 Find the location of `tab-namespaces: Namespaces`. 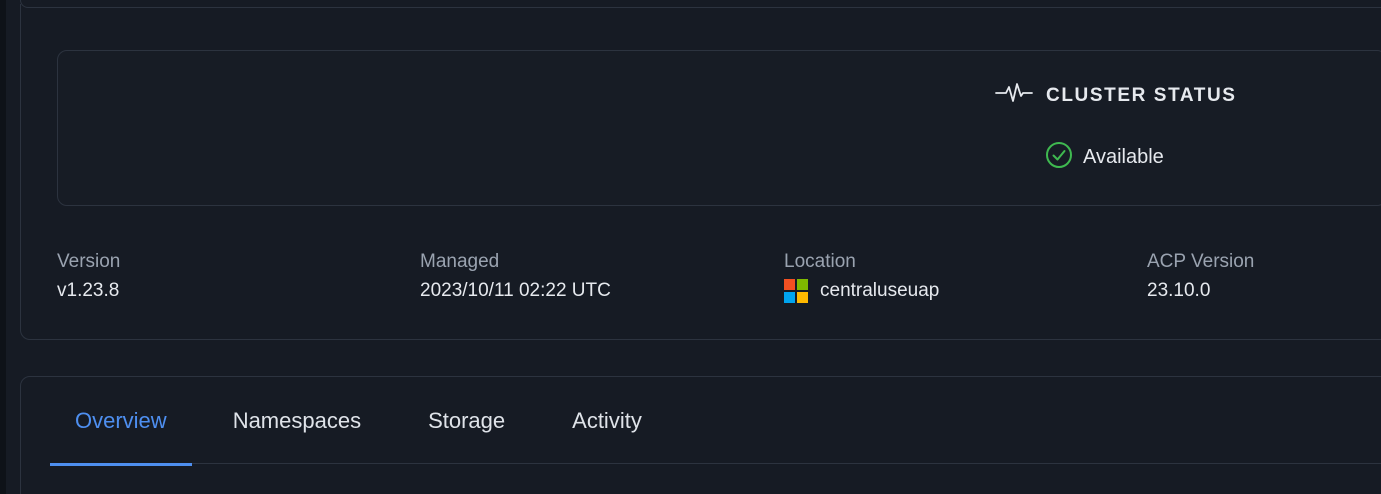

tab-namespaces: Namespaces is located at coordinates (297, 431).